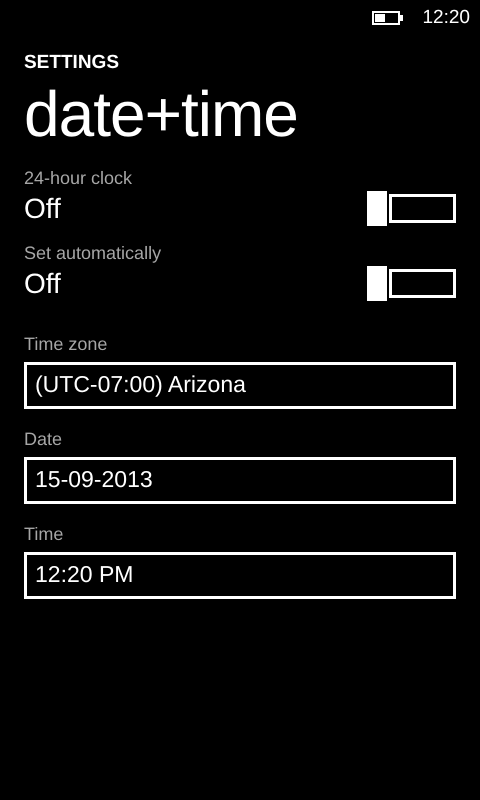 The height and width of the screenshot is (800, 480). Describe the element at coordinates (388, 18) in the screenshot. I see `battery-icon` at that location.